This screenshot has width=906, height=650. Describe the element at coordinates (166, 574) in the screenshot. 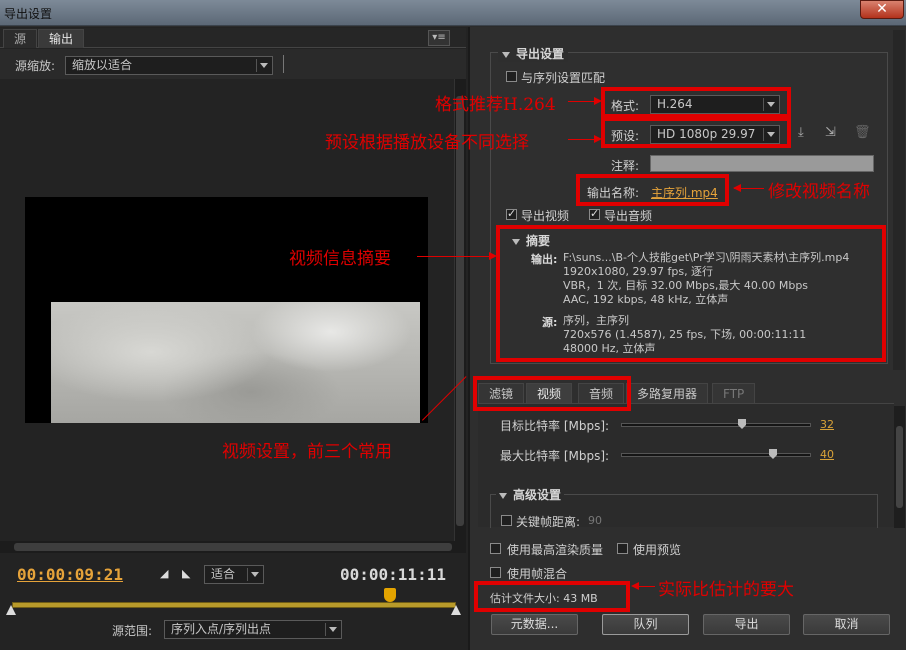

I see `mark-in-icon: ◢` at that location.